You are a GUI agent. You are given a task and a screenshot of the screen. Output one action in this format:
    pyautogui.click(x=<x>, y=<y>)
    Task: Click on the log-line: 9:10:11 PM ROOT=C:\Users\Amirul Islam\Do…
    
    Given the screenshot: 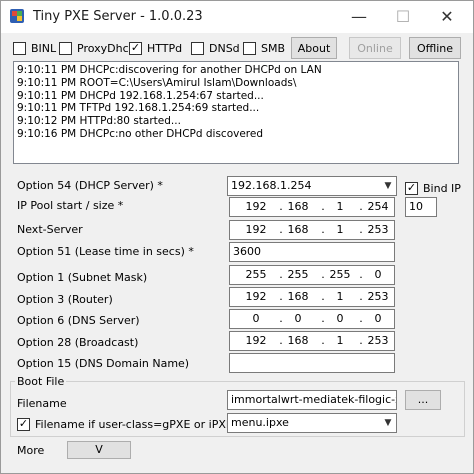 What is the action you would take?
    pyautogui.click(x=157, y=82)
    